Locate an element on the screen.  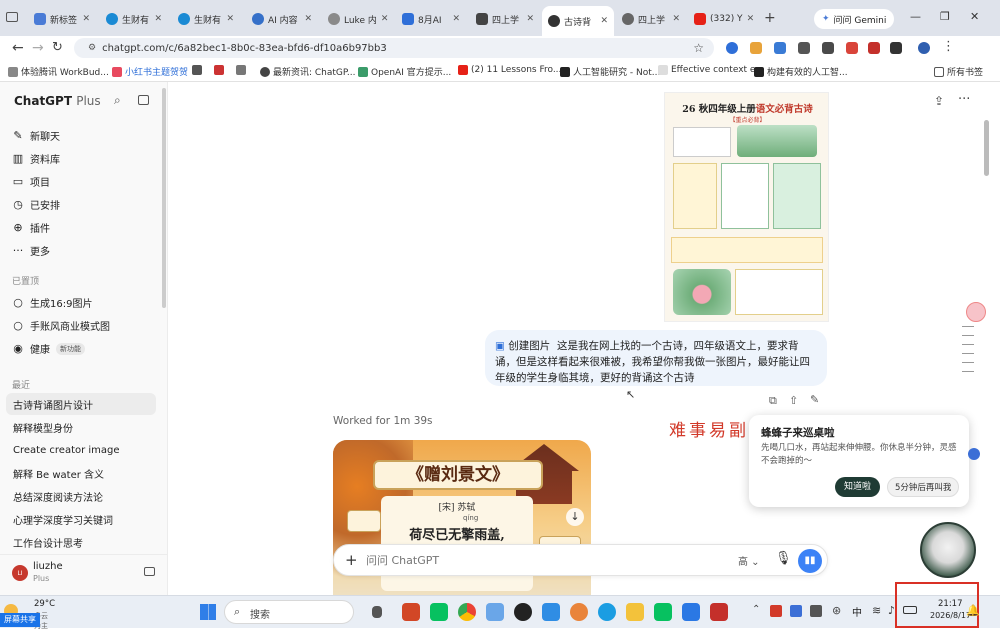
recent-chat-item: 解释模型身份 is located at coordinates (81, 427).